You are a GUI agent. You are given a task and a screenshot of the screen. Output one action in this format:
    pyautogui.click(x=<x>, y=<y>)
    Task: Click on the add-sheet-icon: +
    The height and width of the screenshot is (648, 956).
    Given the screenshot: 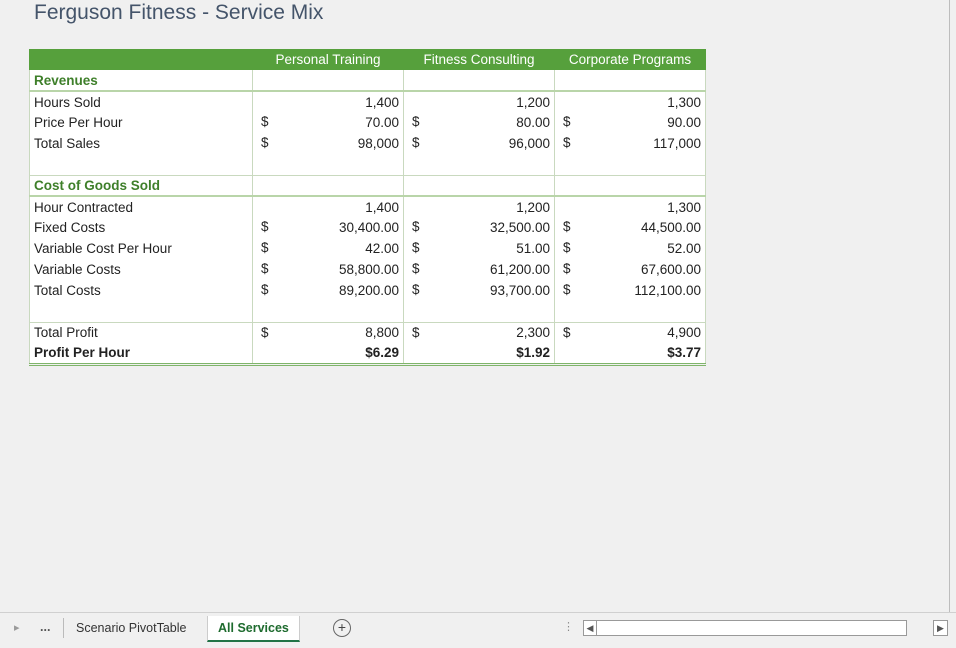 What is the action you would take?
    pyautogui.click(x=342, y=628)
    